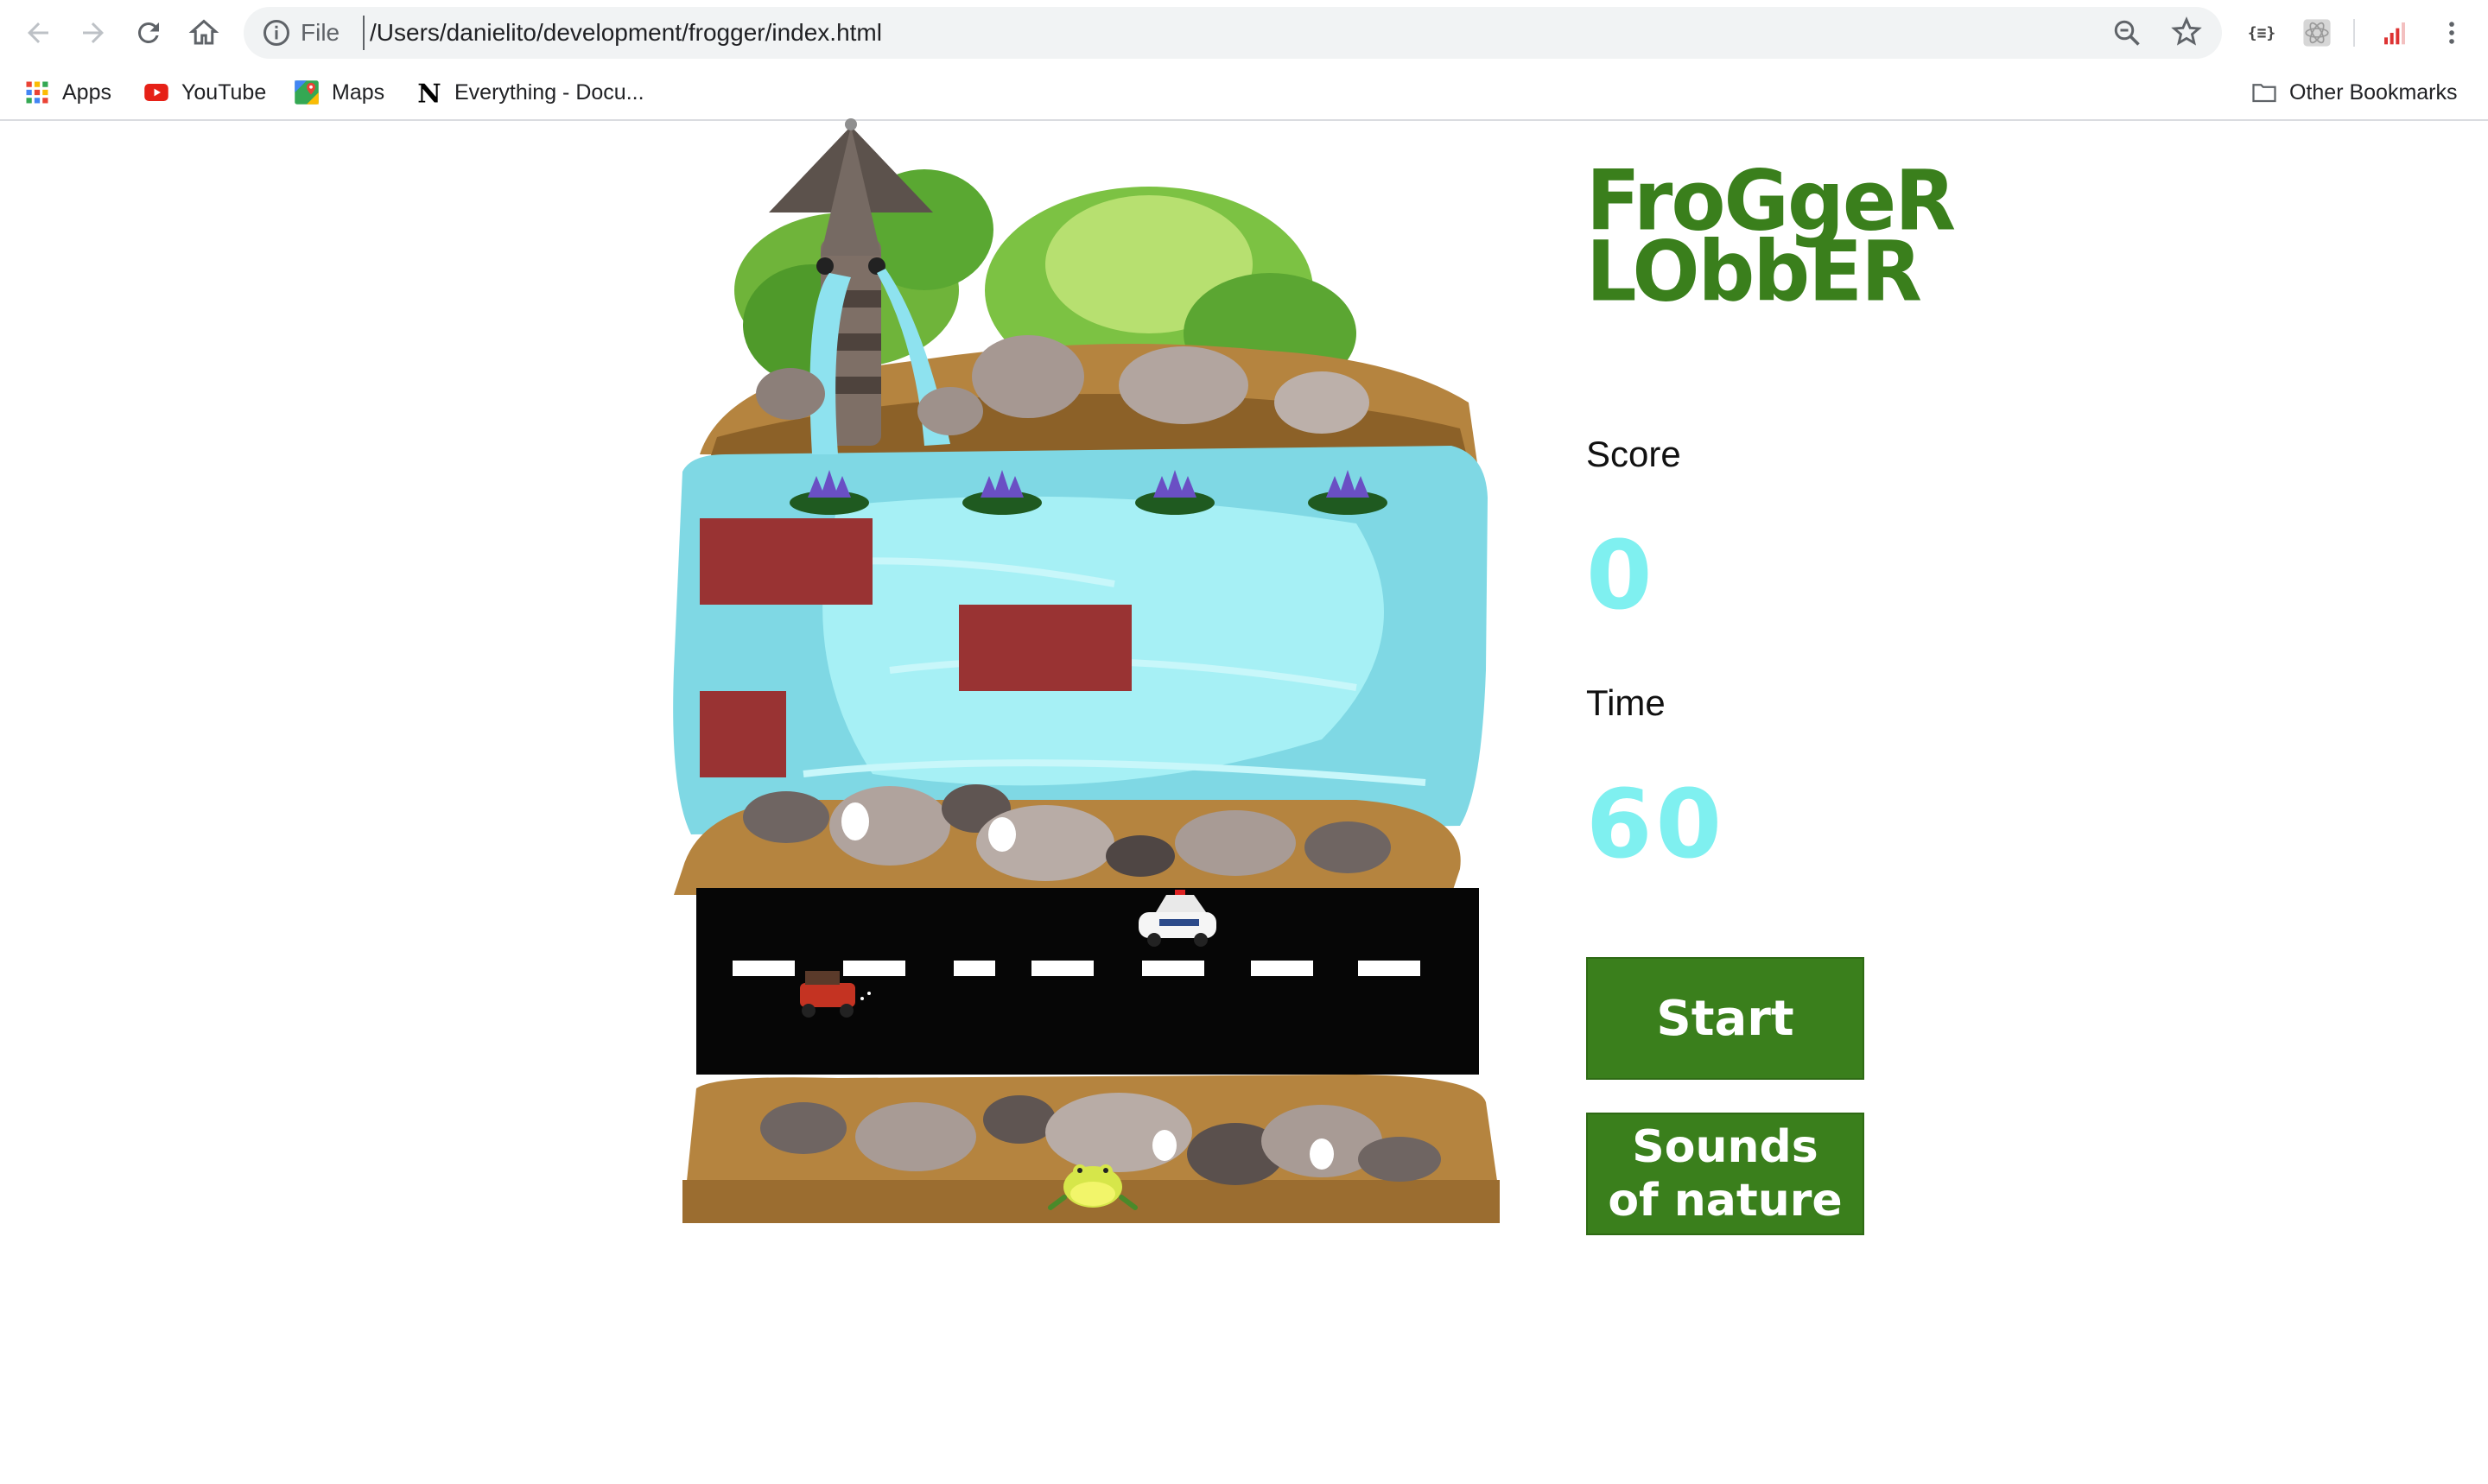 The image size is (2488, 1484). I want to click on bookmark-star-icon, so click(2186, 32).